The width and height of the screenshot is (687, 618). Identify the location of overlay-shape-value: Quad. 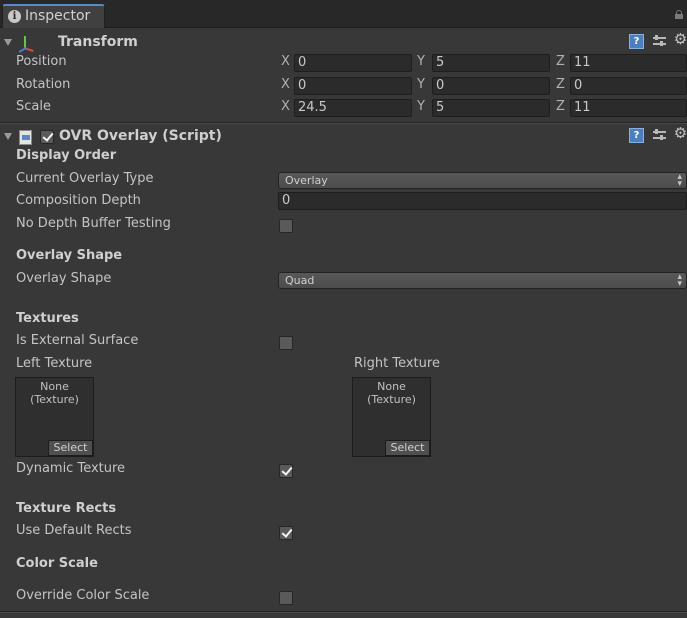
(300, 280).